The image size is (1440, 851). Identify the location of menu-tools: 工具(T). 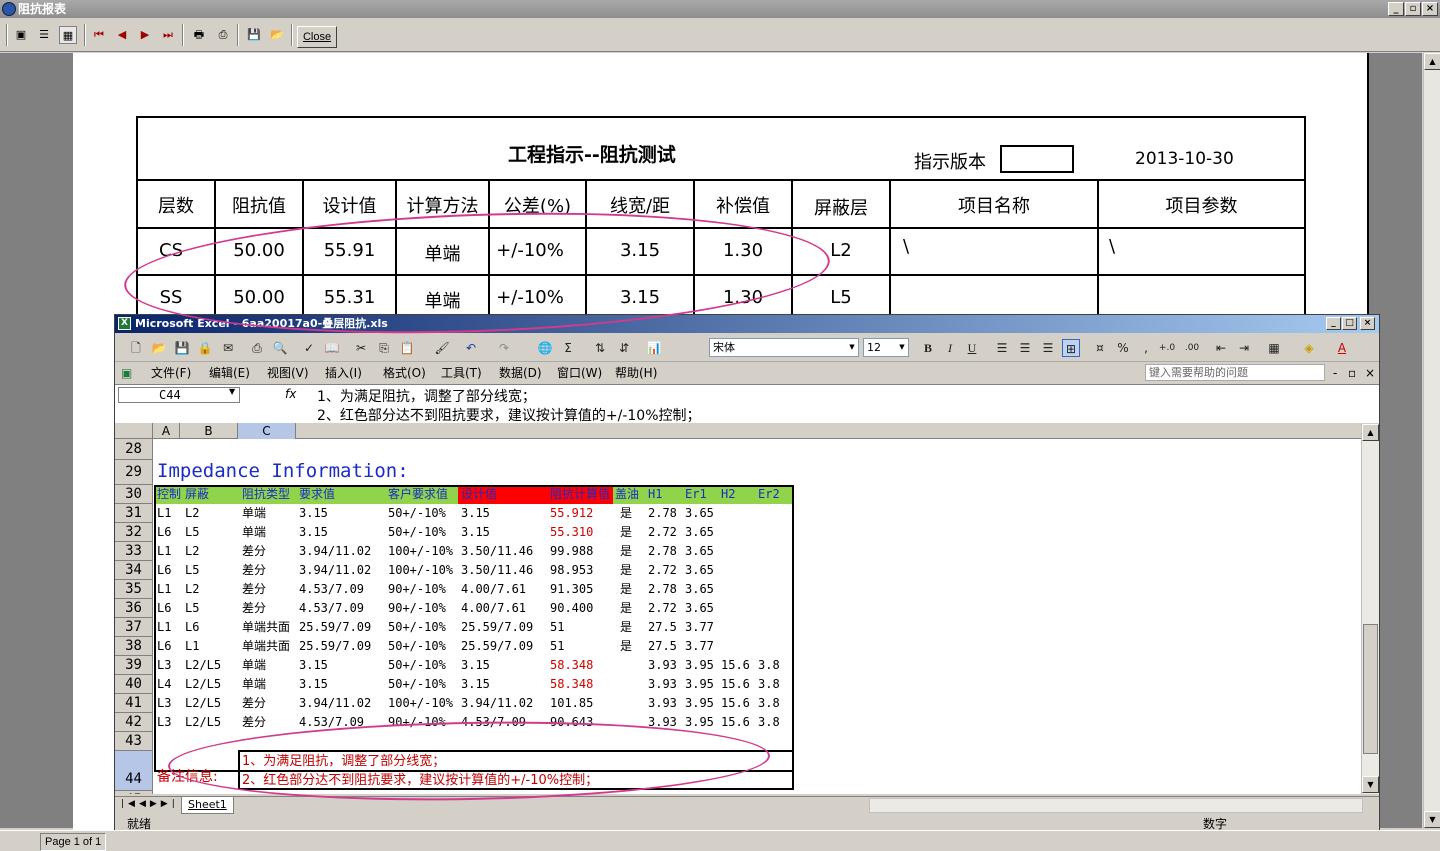
(461, 373).